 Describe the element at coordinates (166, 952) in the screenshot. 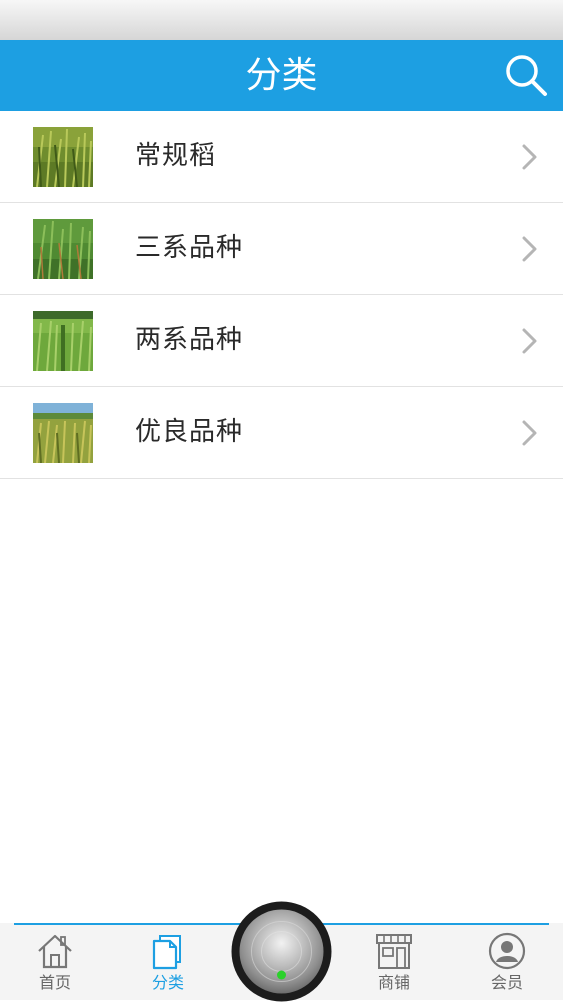

I see `category-icon` at that location.